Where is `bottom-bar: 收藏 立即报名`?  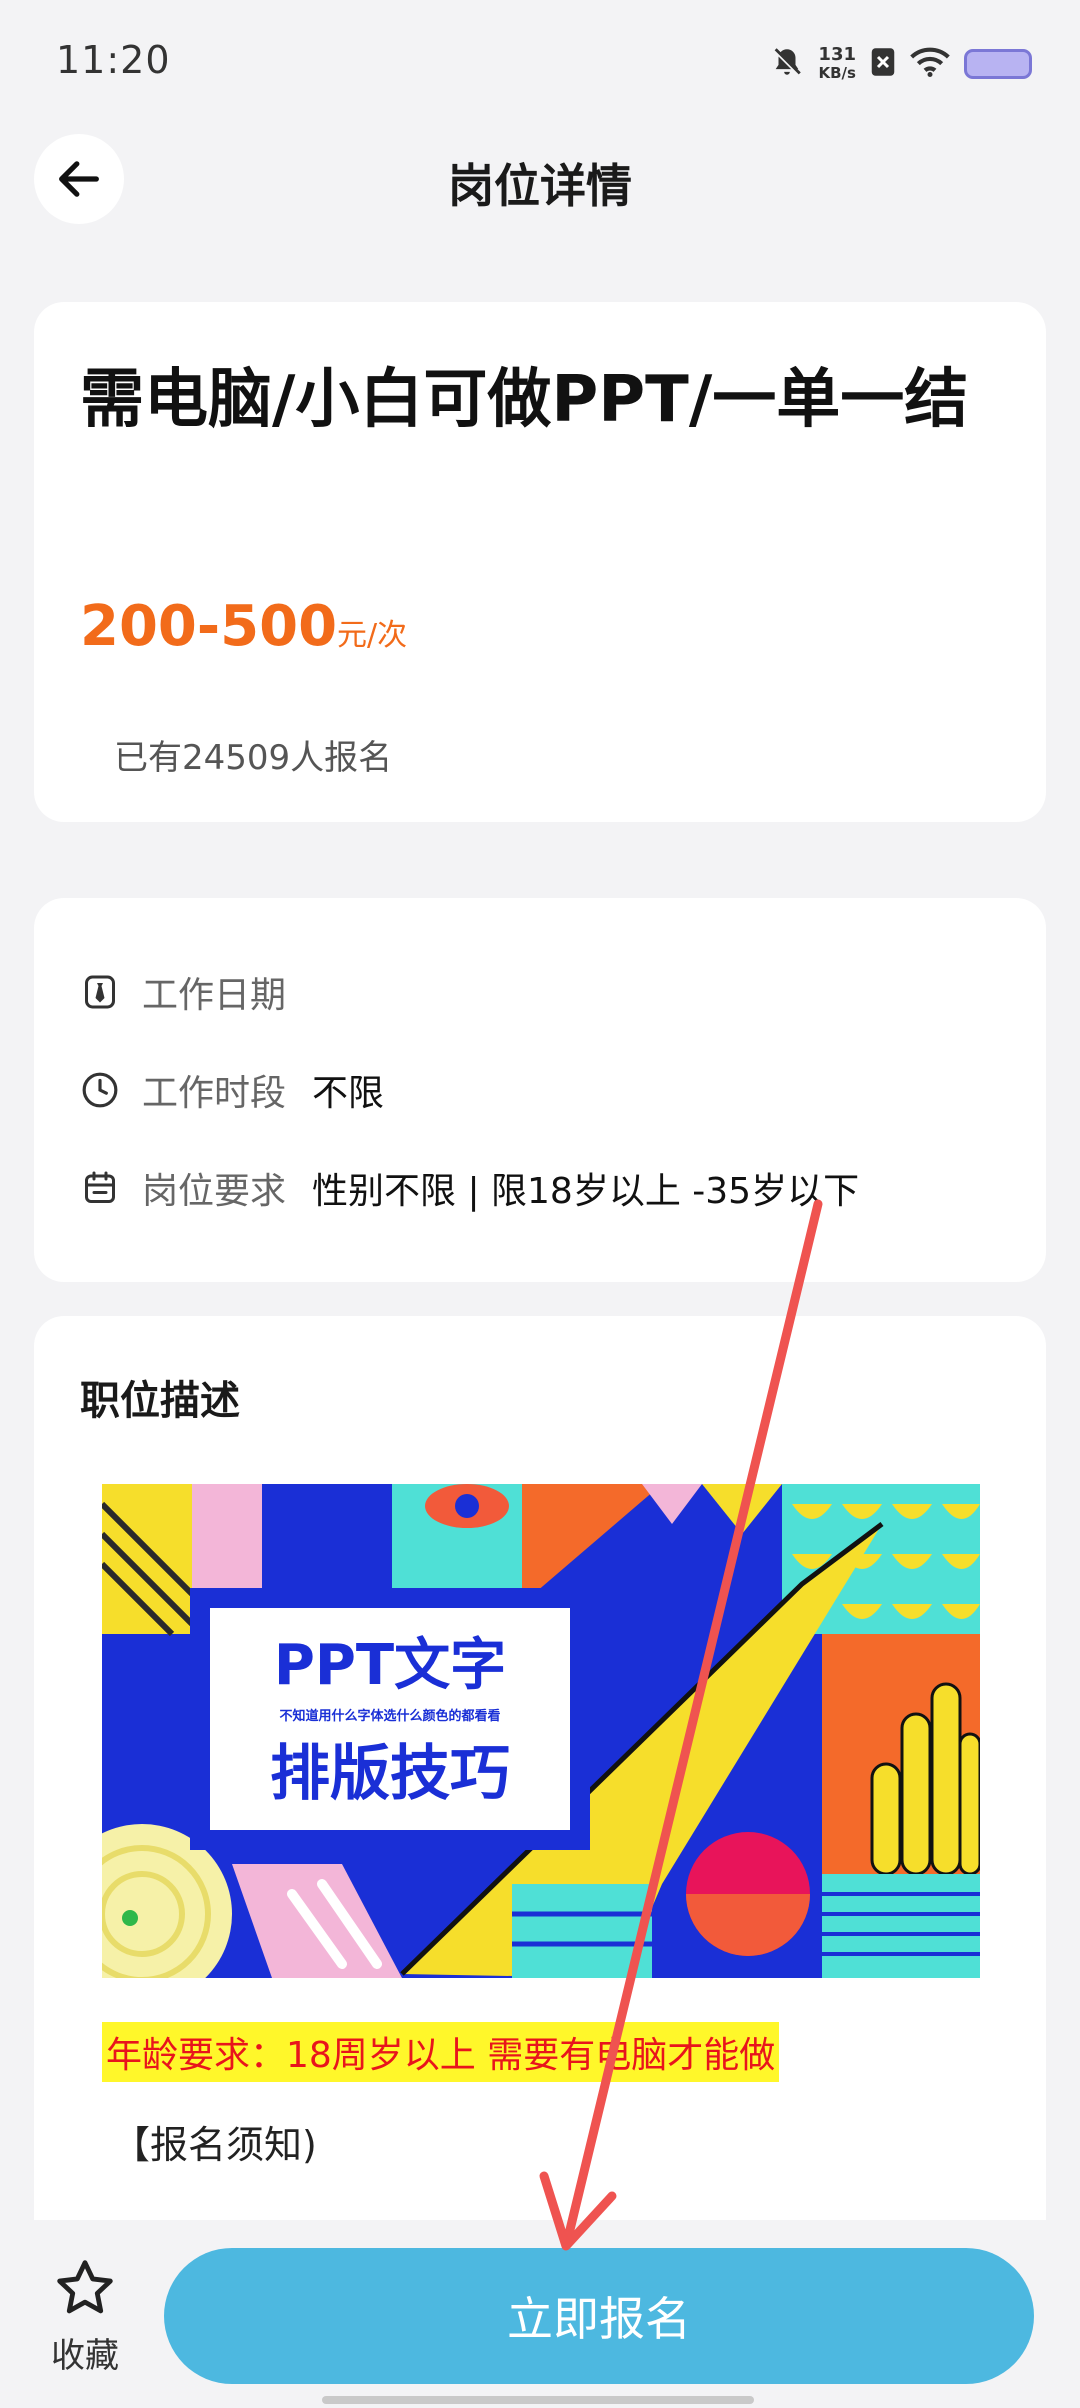
bottom-bar: 收藏 立即报名 is located at coordinates (540, 2314).